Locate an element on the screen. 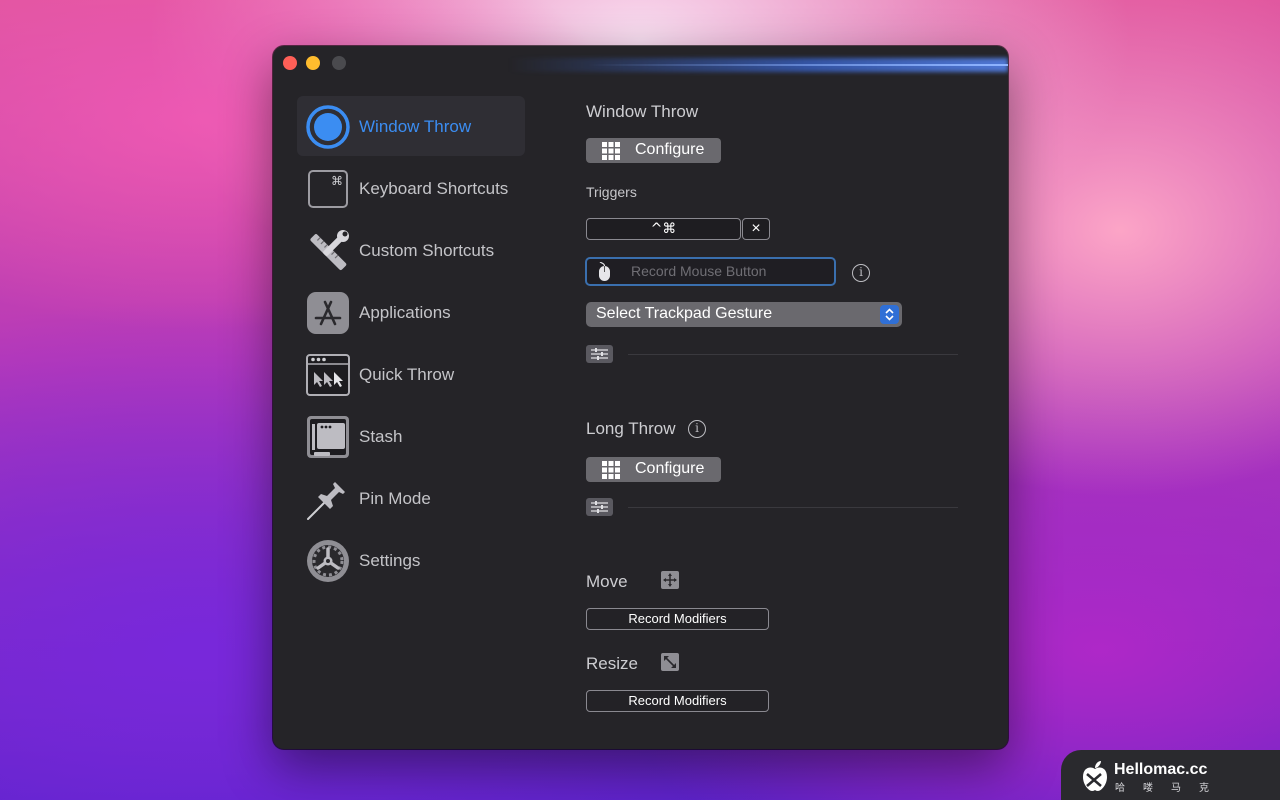  clear-shortcut-button: × is located at coordinates (756, 229).